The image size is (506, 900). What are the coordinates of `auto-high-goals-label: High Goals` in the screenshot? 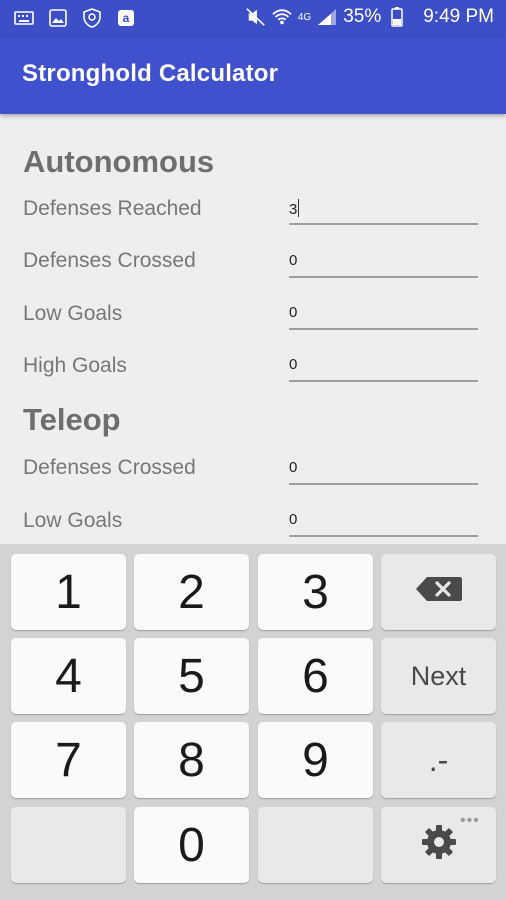 It's located at (75, 365).